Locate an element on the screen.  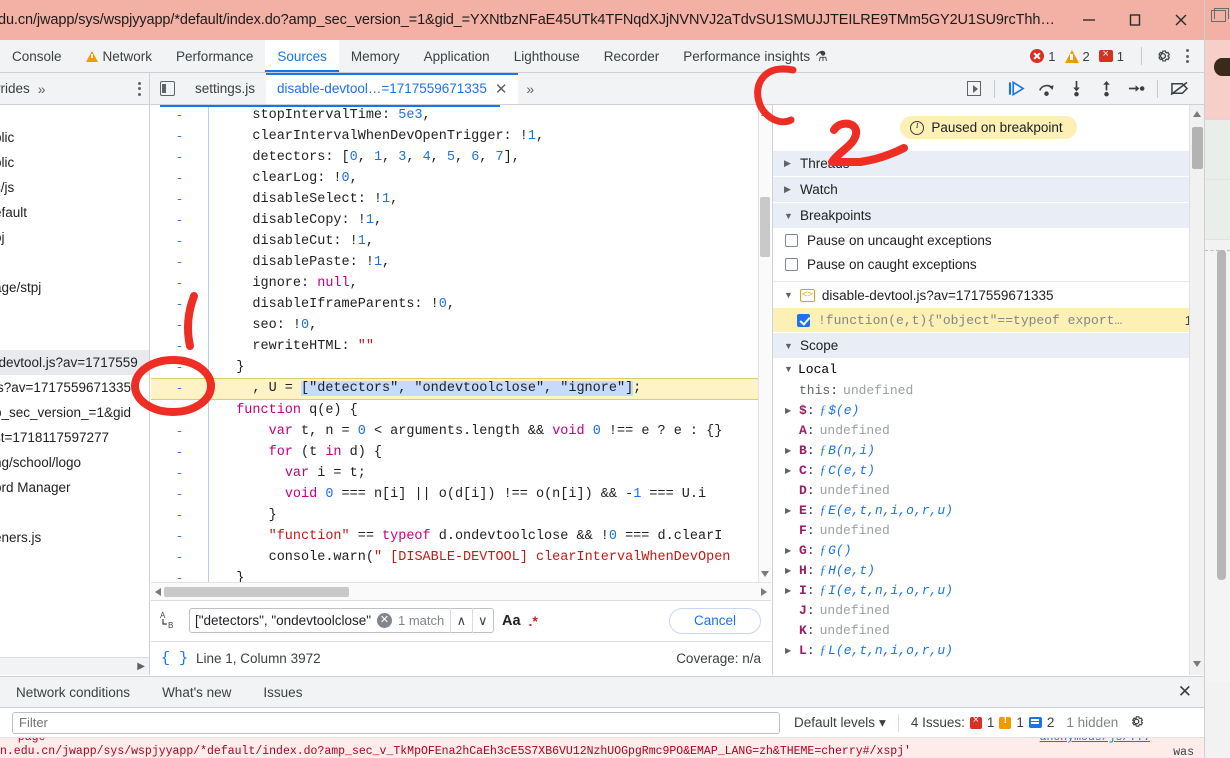
scope-variable-row: K: undefined is located at coordinates (988, 630).